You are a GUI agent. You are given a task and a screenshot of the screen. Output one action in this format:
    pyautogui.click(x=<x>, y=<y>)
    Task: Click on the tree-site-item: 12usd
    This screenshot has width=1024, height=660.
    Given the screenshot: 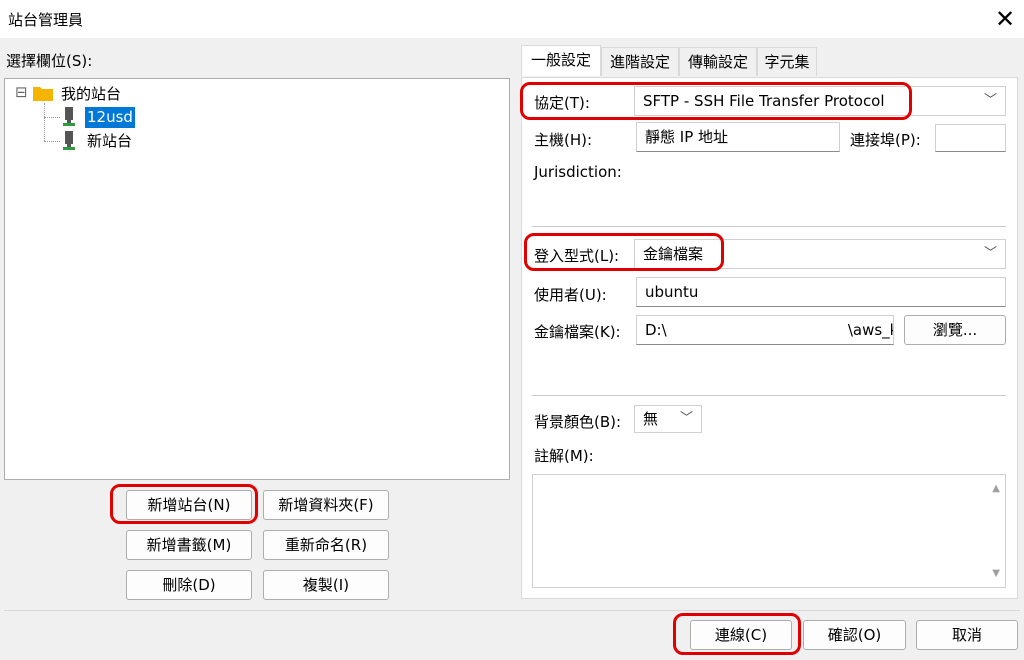 What is the action you would take?
    pyautogui.click(x=110, y=117)
    